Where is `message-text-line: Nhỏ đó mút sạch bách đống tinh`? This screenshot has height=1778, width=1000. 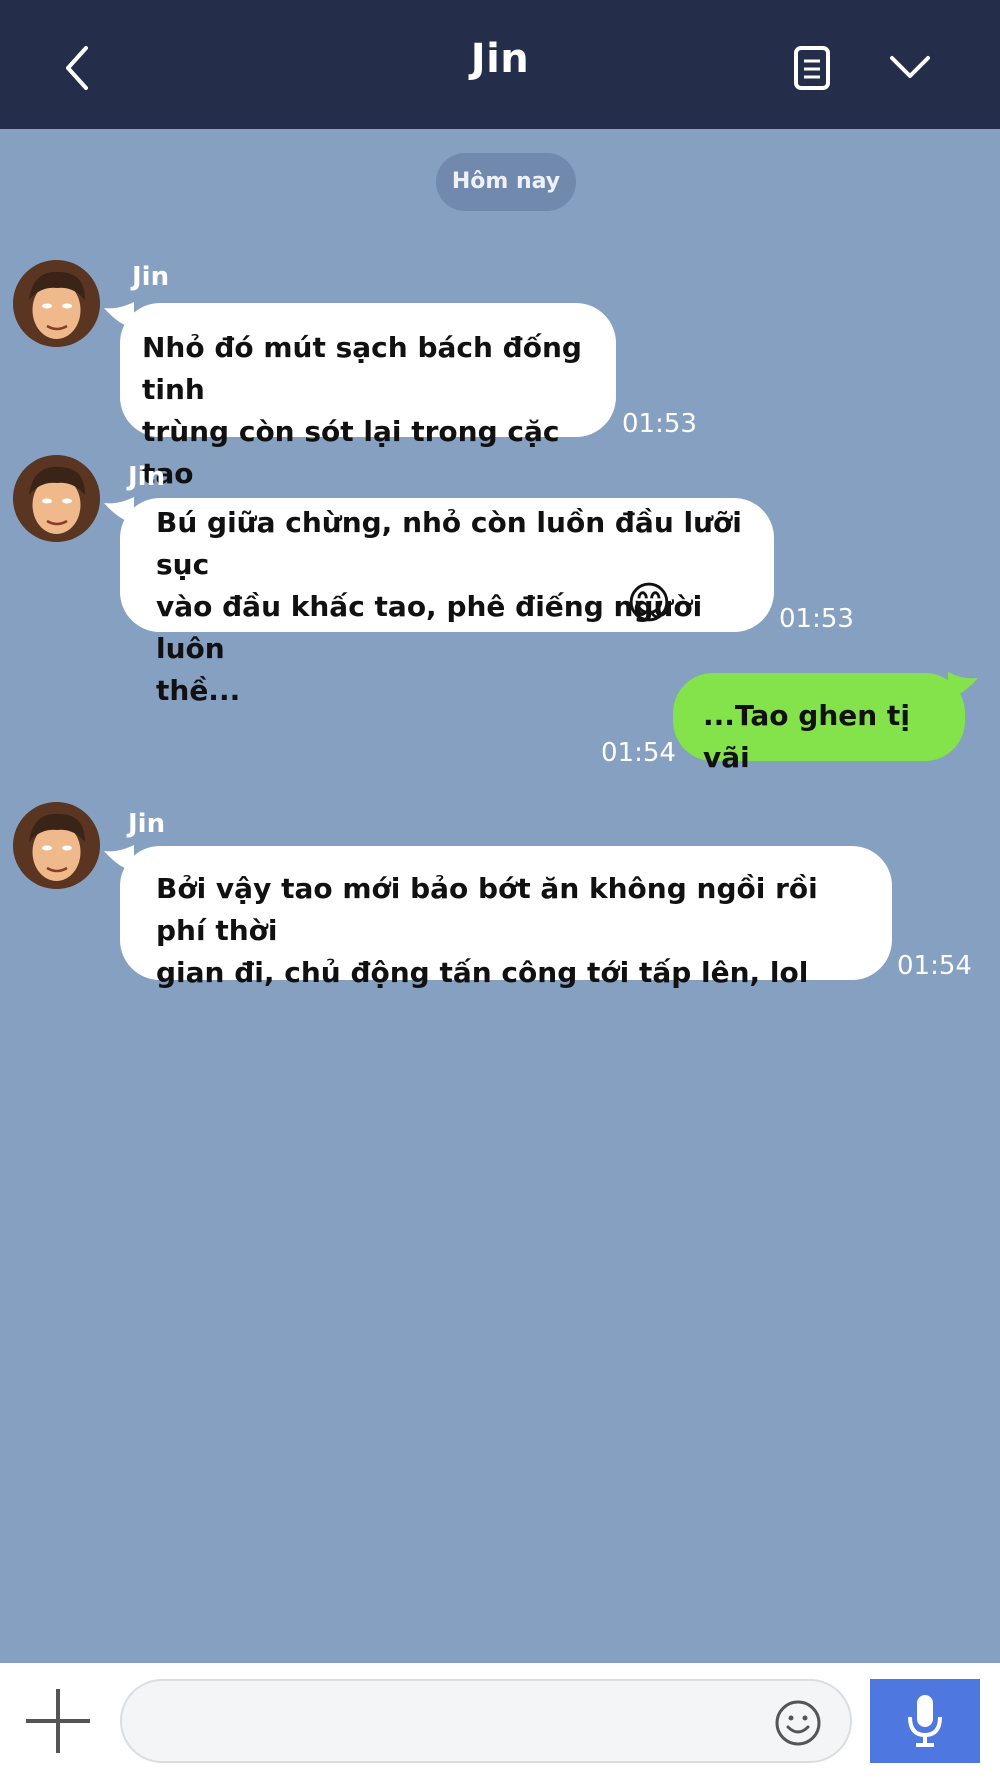
message-text-line: Nhỏ đó mút sạch bách đống tinh is located at coordinates (362, 368).